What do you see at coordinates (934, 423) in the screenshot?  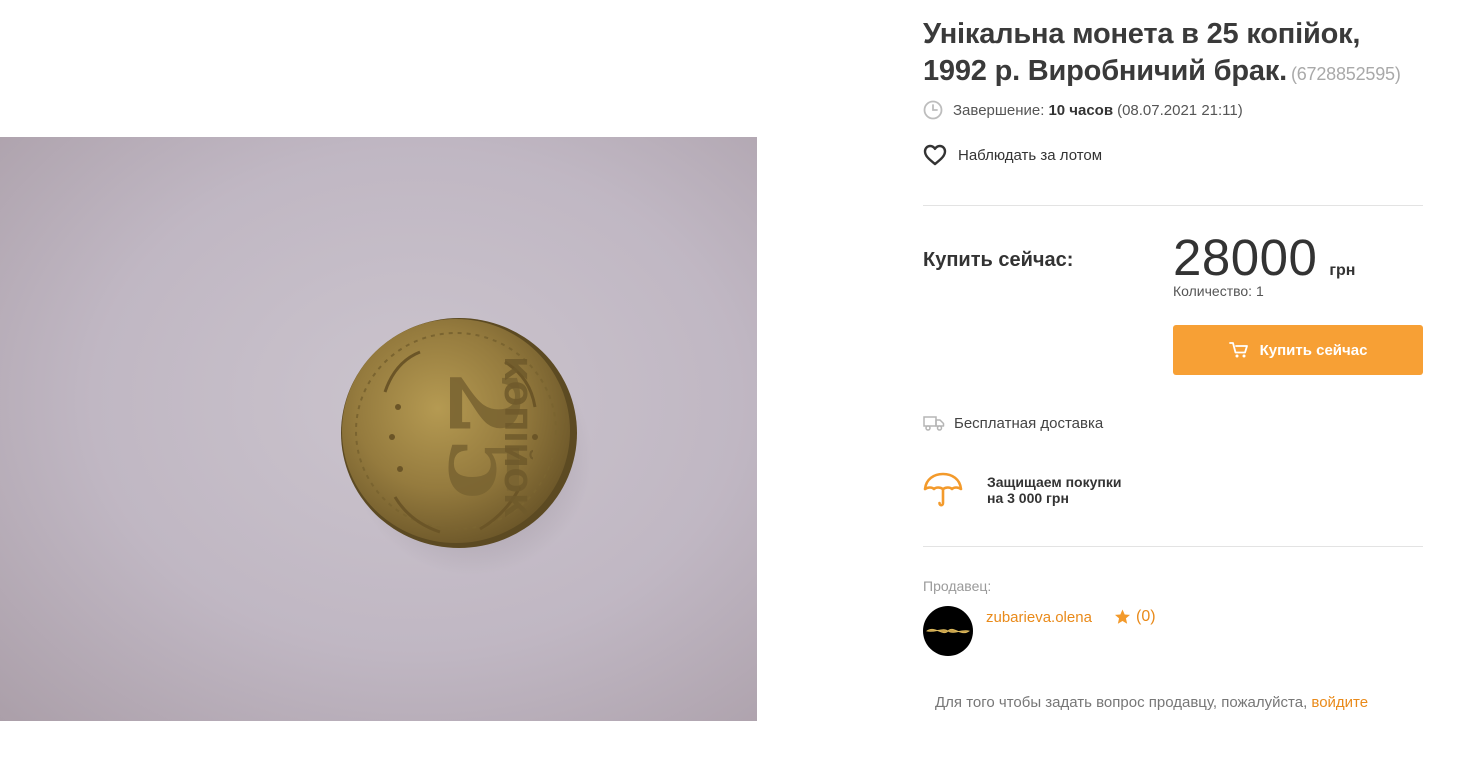 I see `truck-icon` at bounding box center [934, 423].